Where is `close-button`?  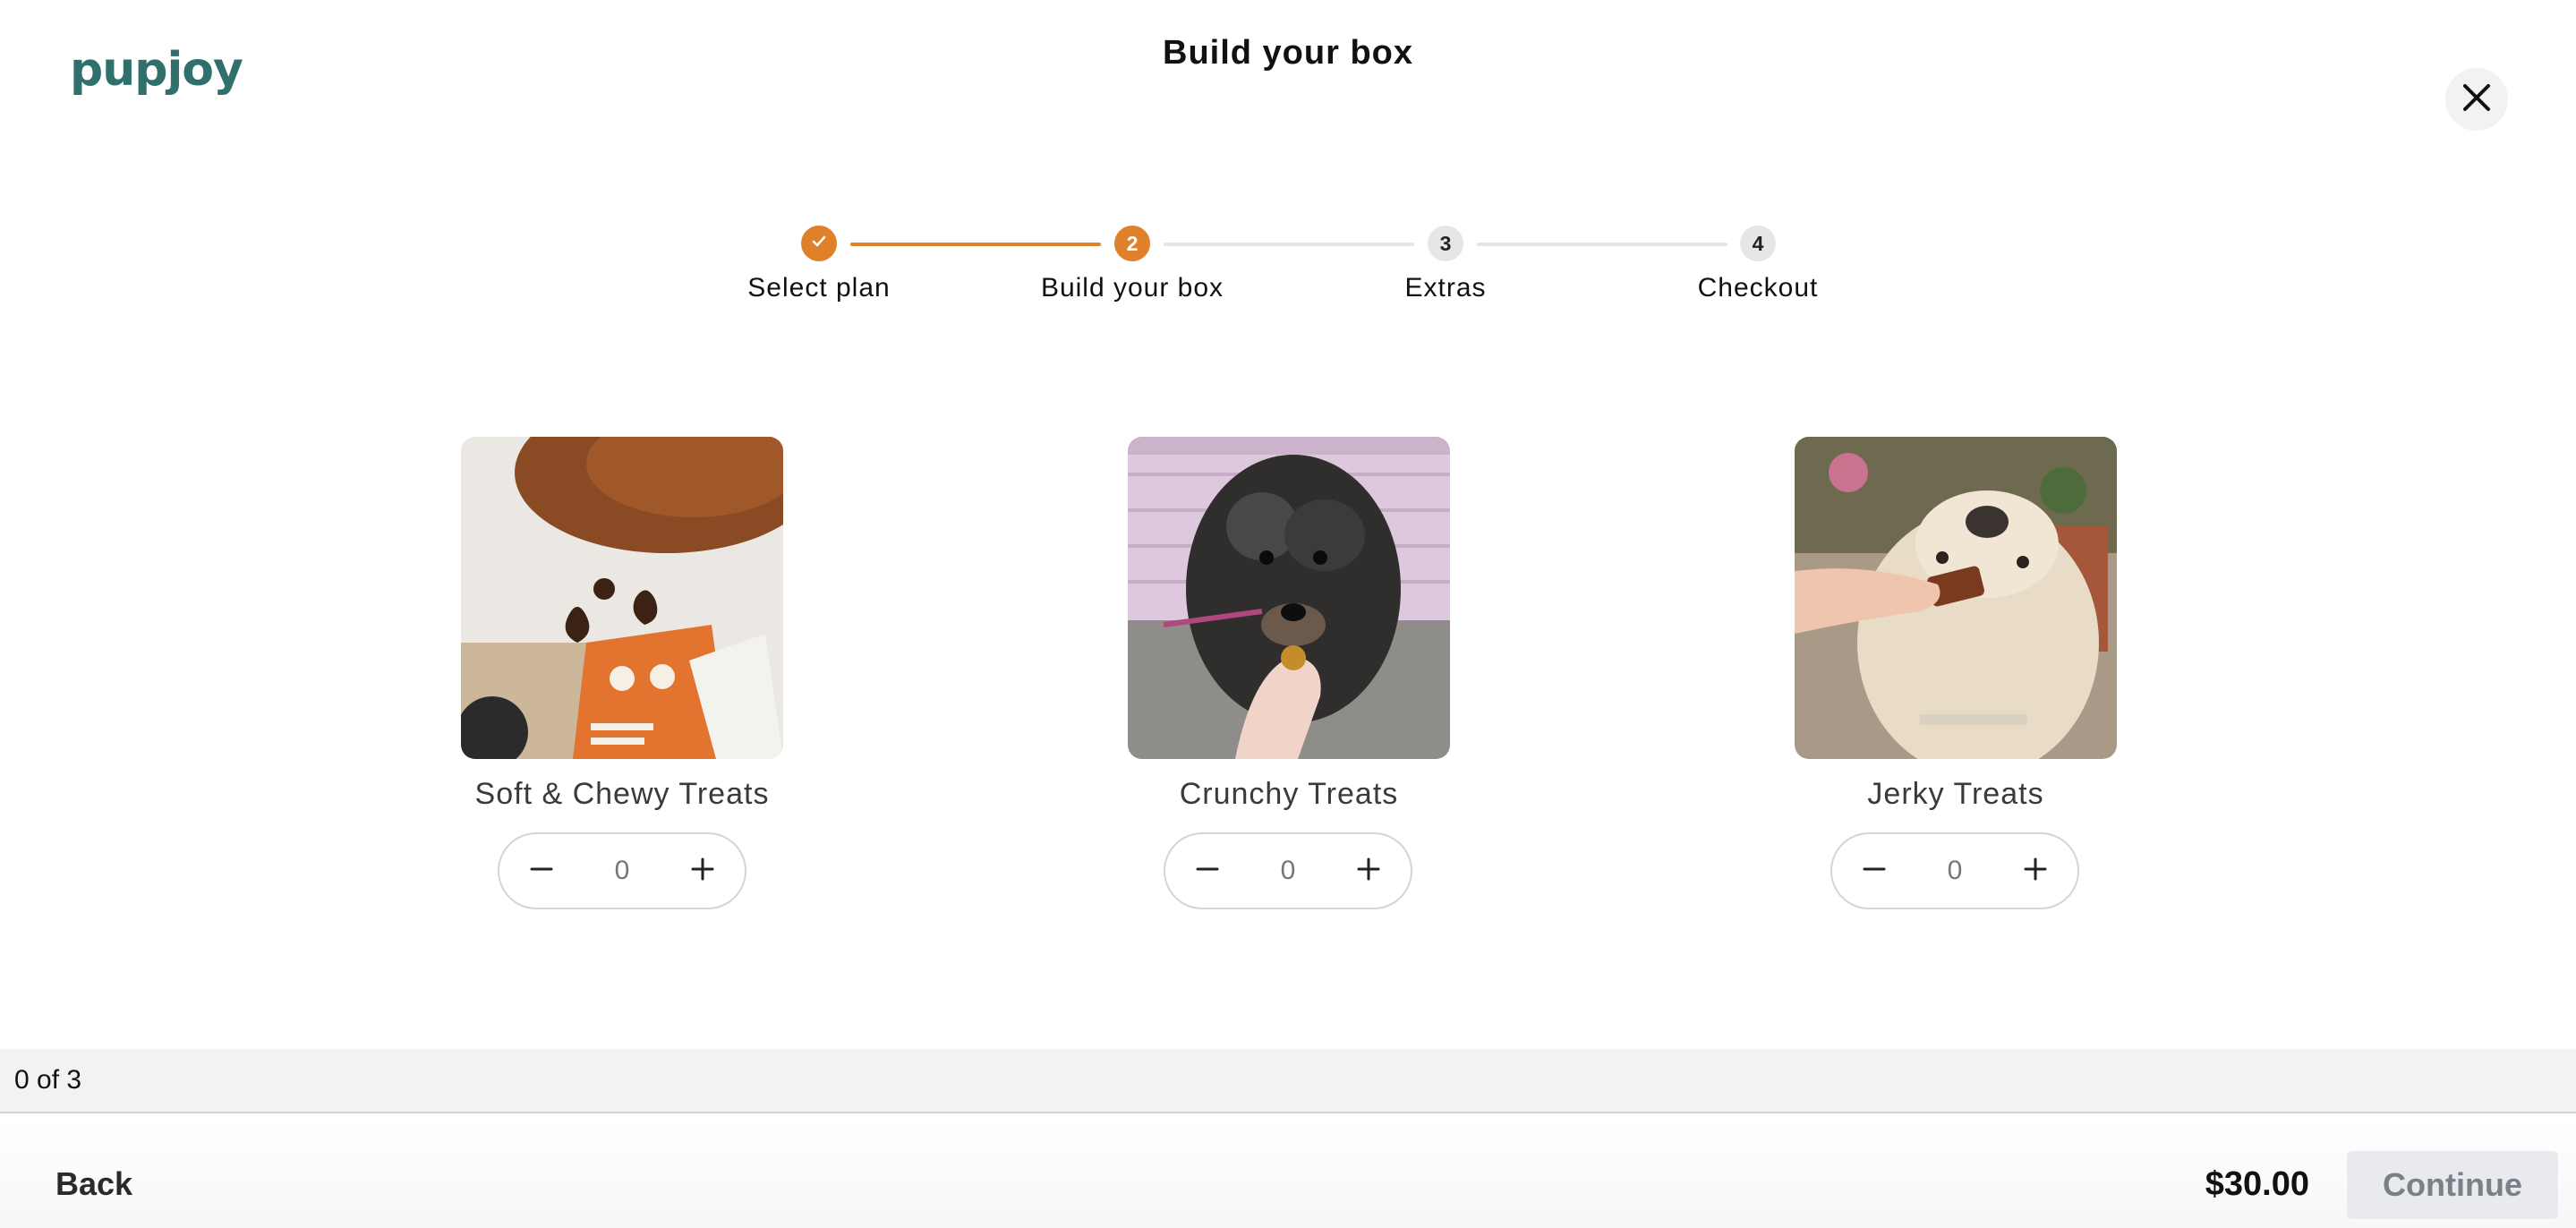 close-button is located at coordinates (2476, 99).